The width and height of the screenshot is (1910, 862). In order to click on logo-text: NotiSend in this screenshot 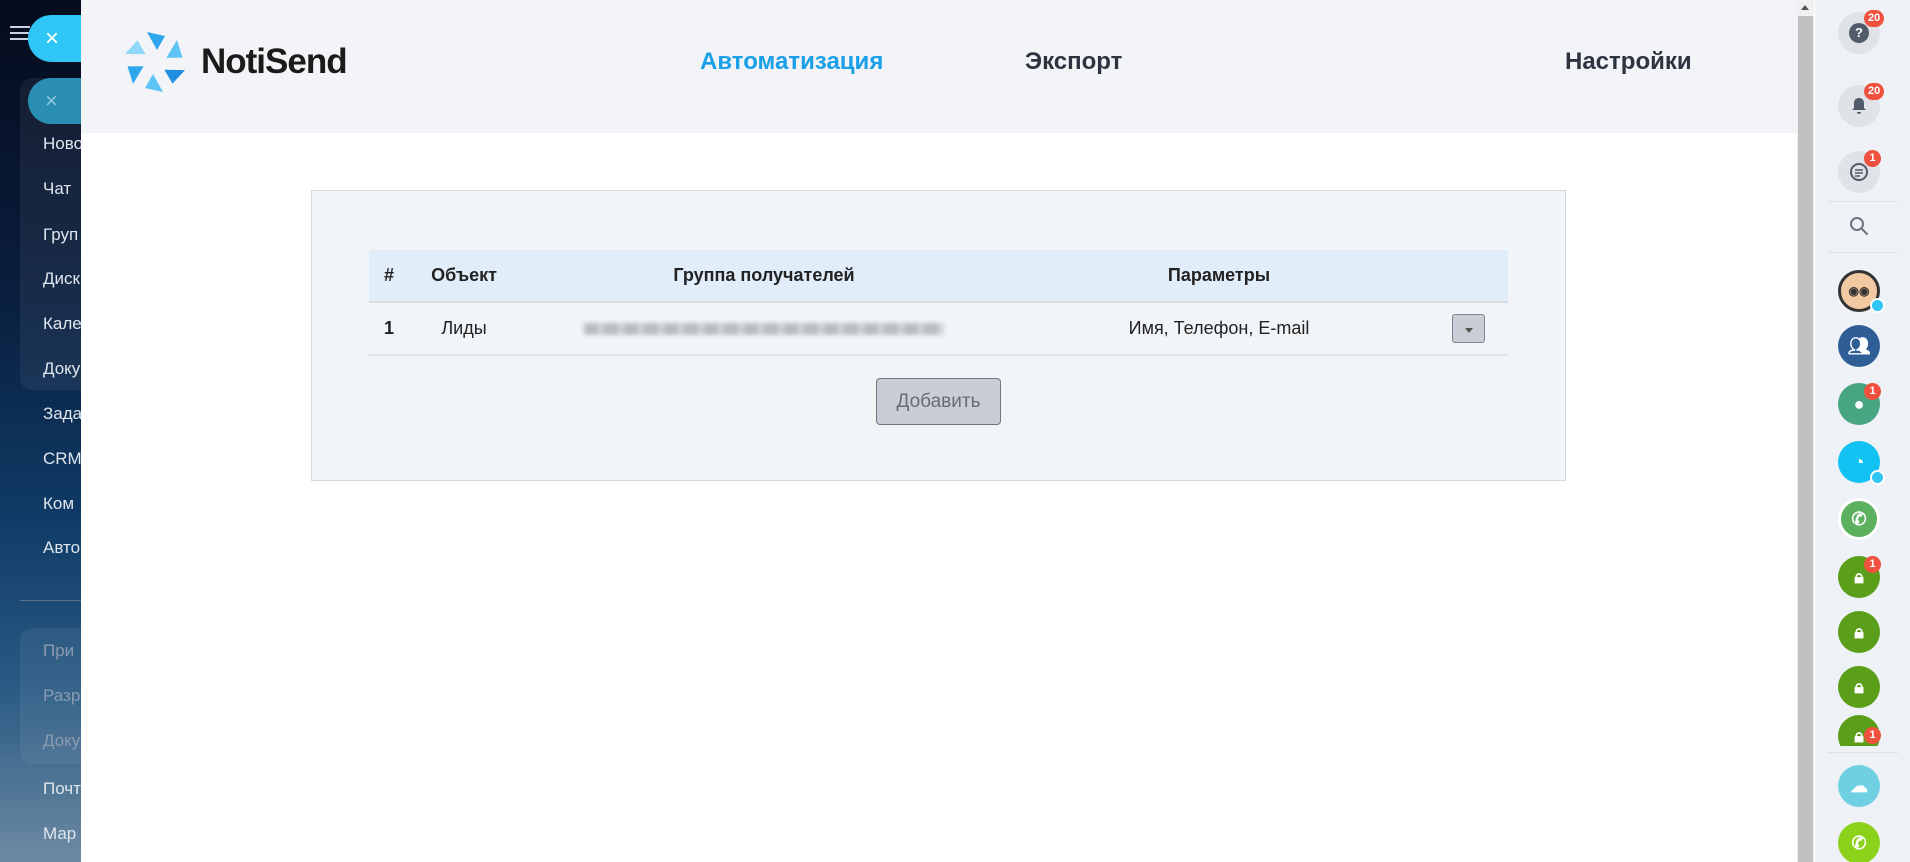, I will do `click(274, 61)`.